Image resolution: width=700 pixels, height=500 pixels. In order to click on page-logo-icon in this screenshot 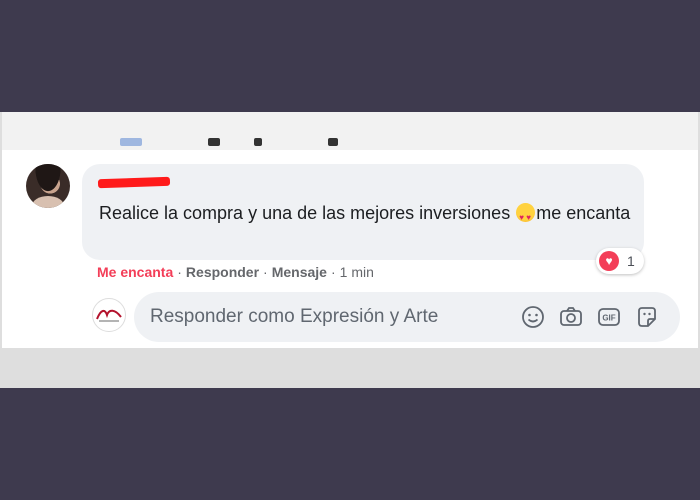, I will do `click(109, 315)`.